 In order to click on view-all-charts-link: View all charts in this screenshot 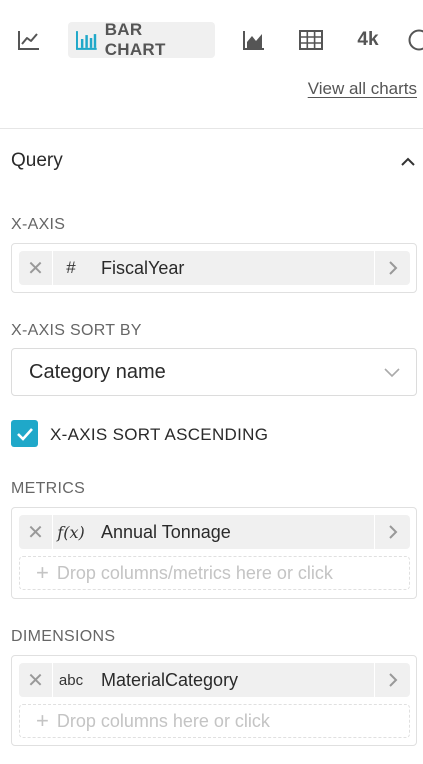, I will do `click(362, 89)`.